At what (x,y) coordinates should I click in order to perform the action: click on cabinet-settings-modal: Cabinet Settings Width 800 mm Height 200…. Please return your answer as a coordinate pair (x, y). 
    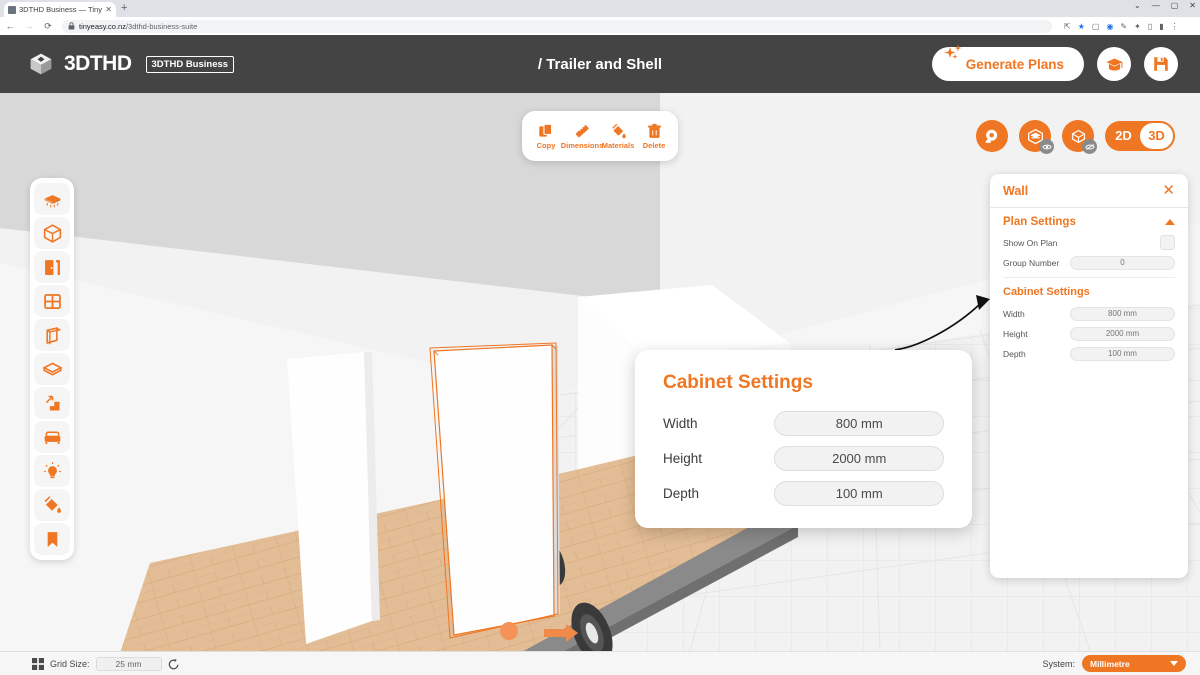
    Looking at the image, I should click on (803, 439).